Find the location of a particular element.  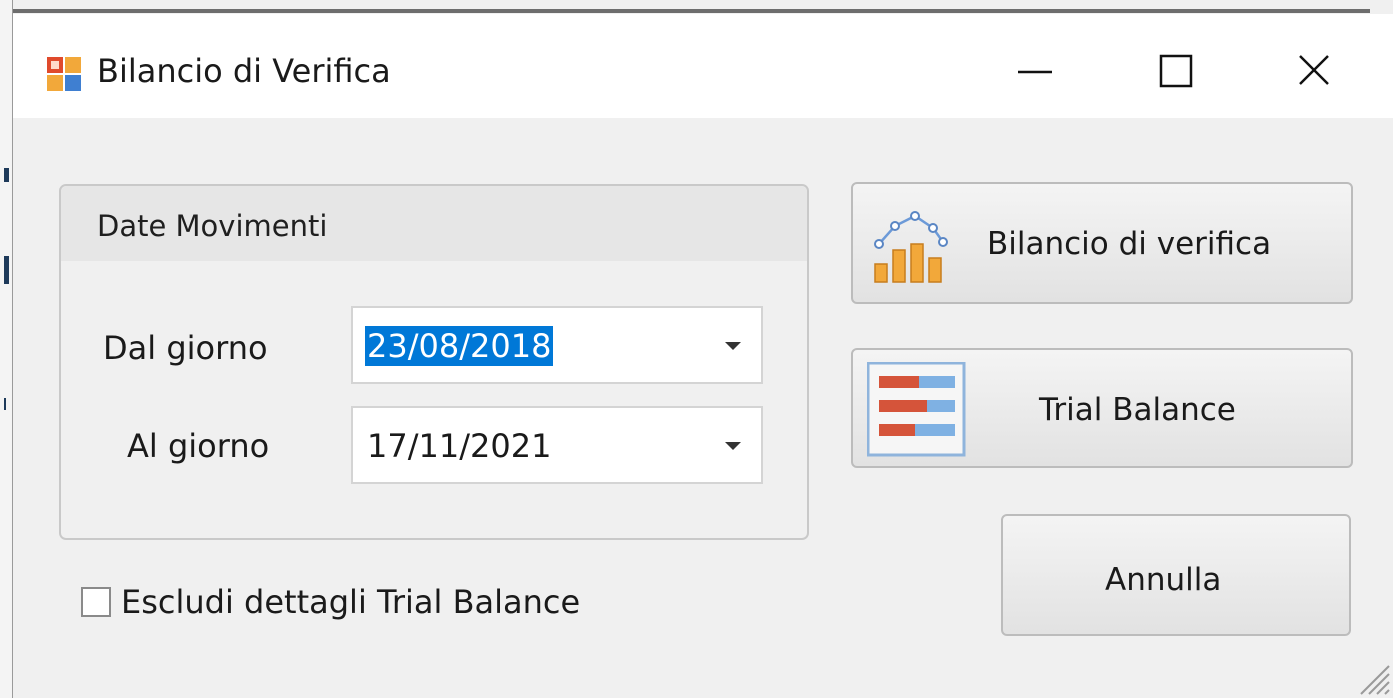

resize-grip-icon is located at coordinates (1373, 678).